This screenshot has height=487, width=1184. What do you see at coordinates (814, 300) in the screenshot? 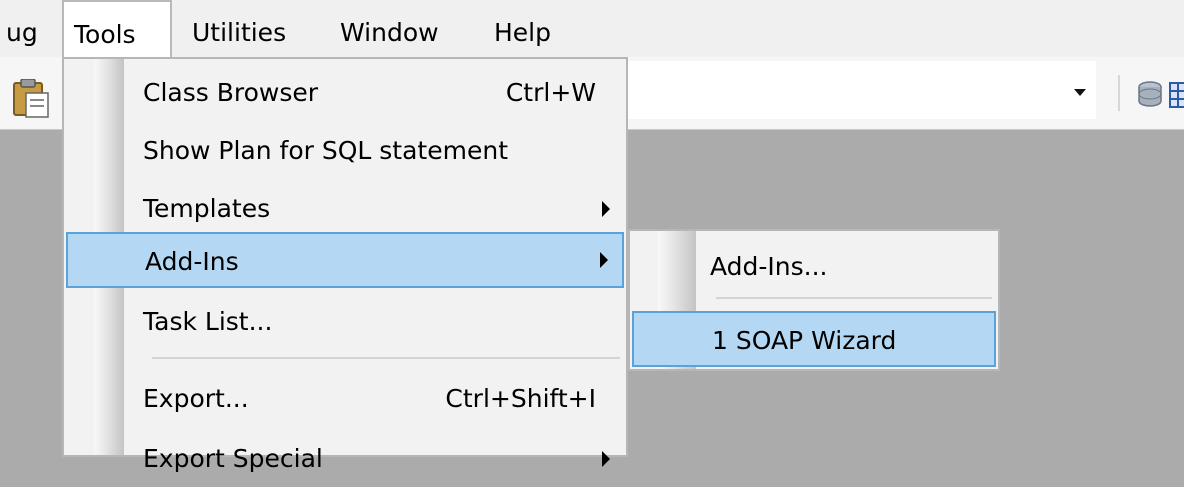
I see `add-ins-submenu: Add-Ins... 1 SOAP Wizard` at bounding box center [814, 300].